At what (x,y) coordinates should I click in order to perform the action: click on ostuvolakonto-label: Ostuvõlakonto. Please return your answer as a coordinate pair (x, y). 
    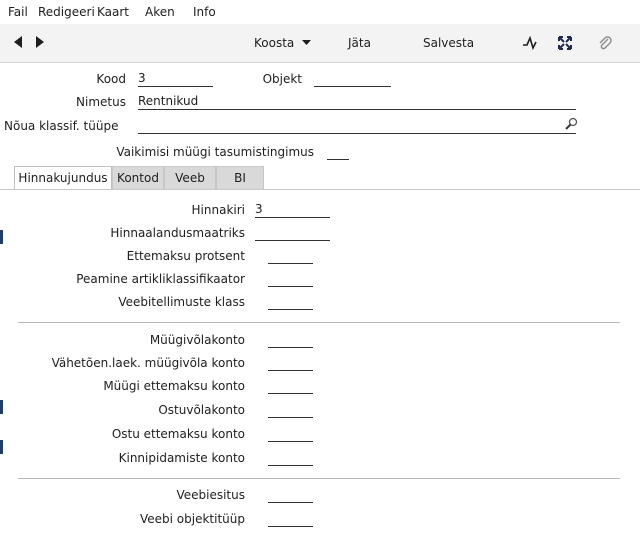
    Looking at the image, I should click on (201, 410).